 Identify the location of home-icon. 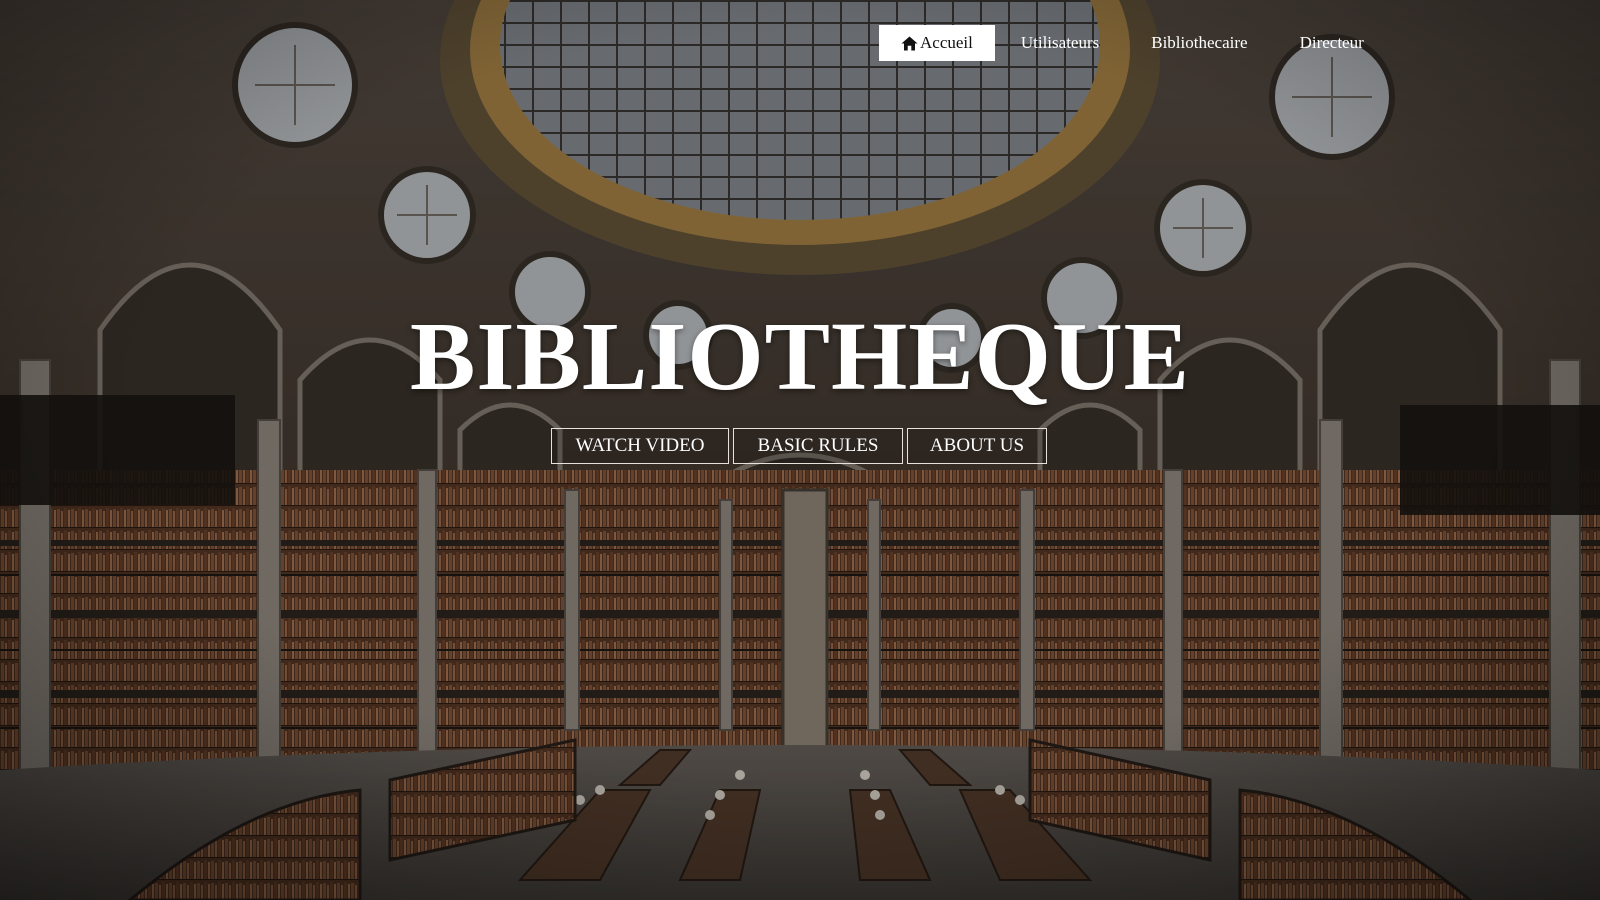
(909, 43).